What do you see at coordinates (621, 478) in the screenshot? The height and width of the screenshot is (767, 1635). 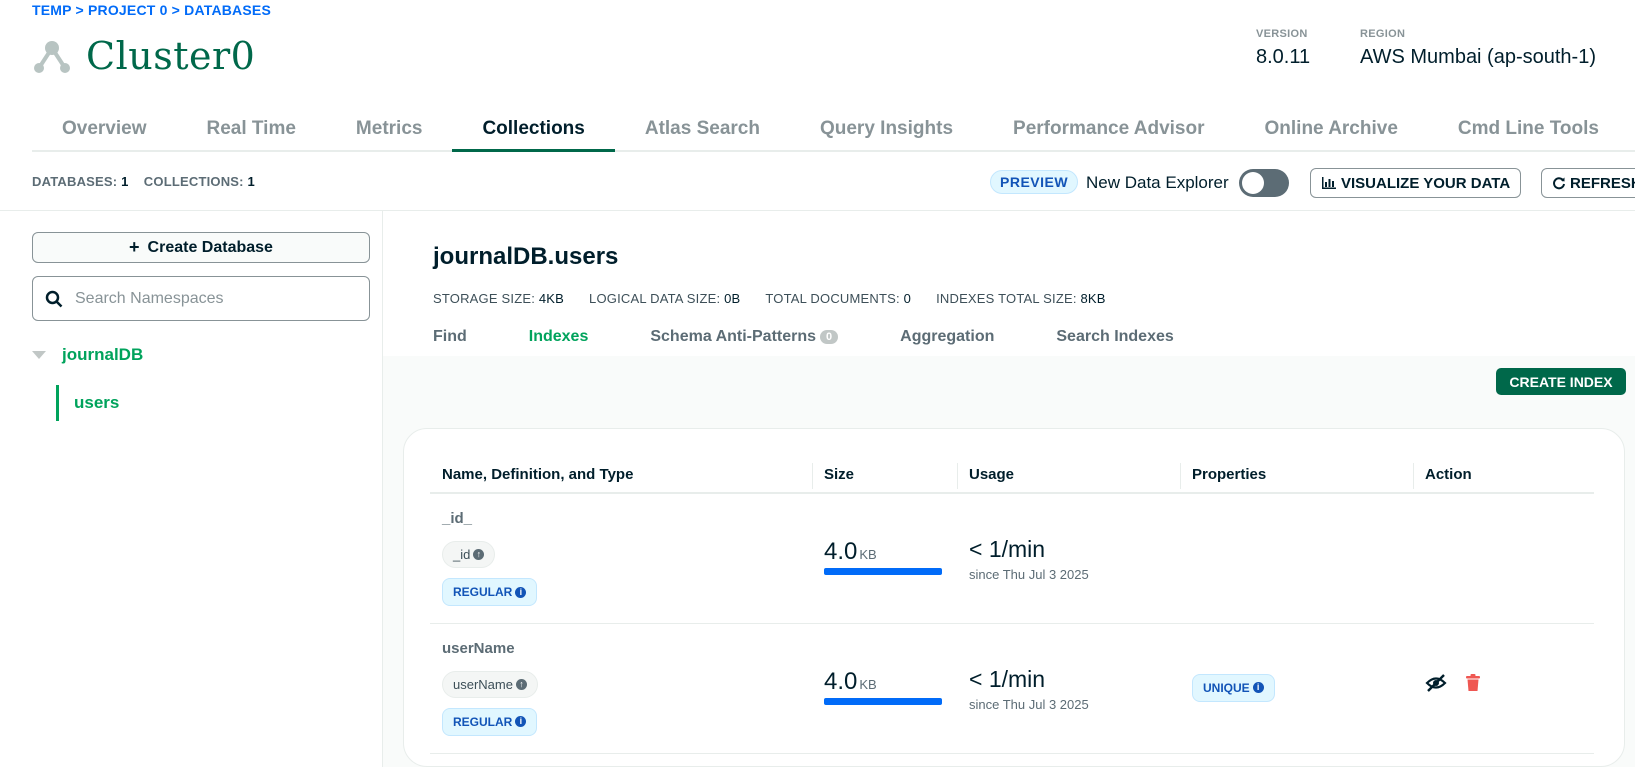 I see `header-name: Name, Definition, and Type` at bounding box center [621, 478].